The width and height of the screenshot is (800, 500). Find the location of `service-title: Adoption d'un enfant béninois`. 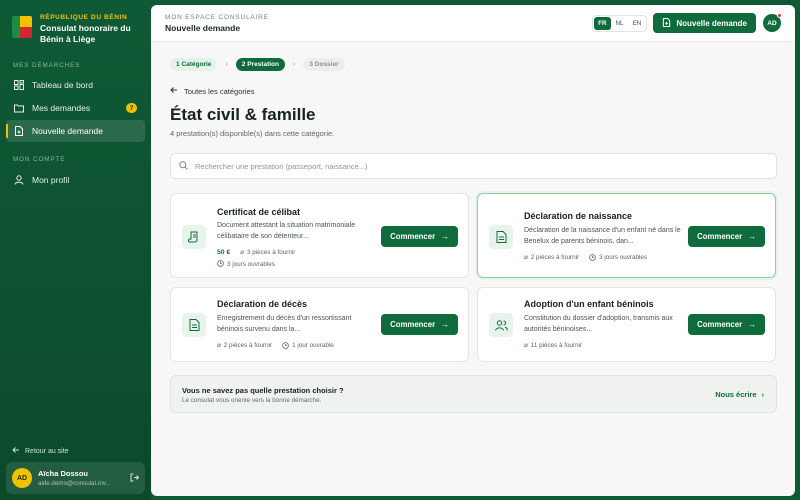

service-title: Adoption d'un enfant béninois is located at coordinates (589, 304).